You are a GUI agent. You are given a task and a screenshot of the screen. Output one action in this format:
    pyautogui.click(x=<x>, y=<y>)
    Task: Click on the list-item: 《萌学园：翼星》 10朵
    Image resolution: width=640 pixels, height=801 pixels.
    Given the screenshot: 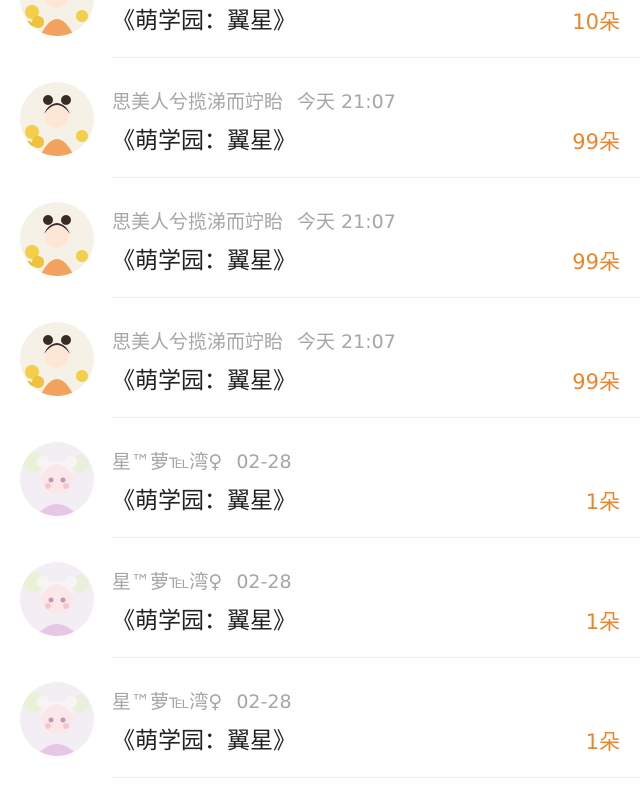 What is the action you would take?
    pyautogui.click(x=320, y=29)
    